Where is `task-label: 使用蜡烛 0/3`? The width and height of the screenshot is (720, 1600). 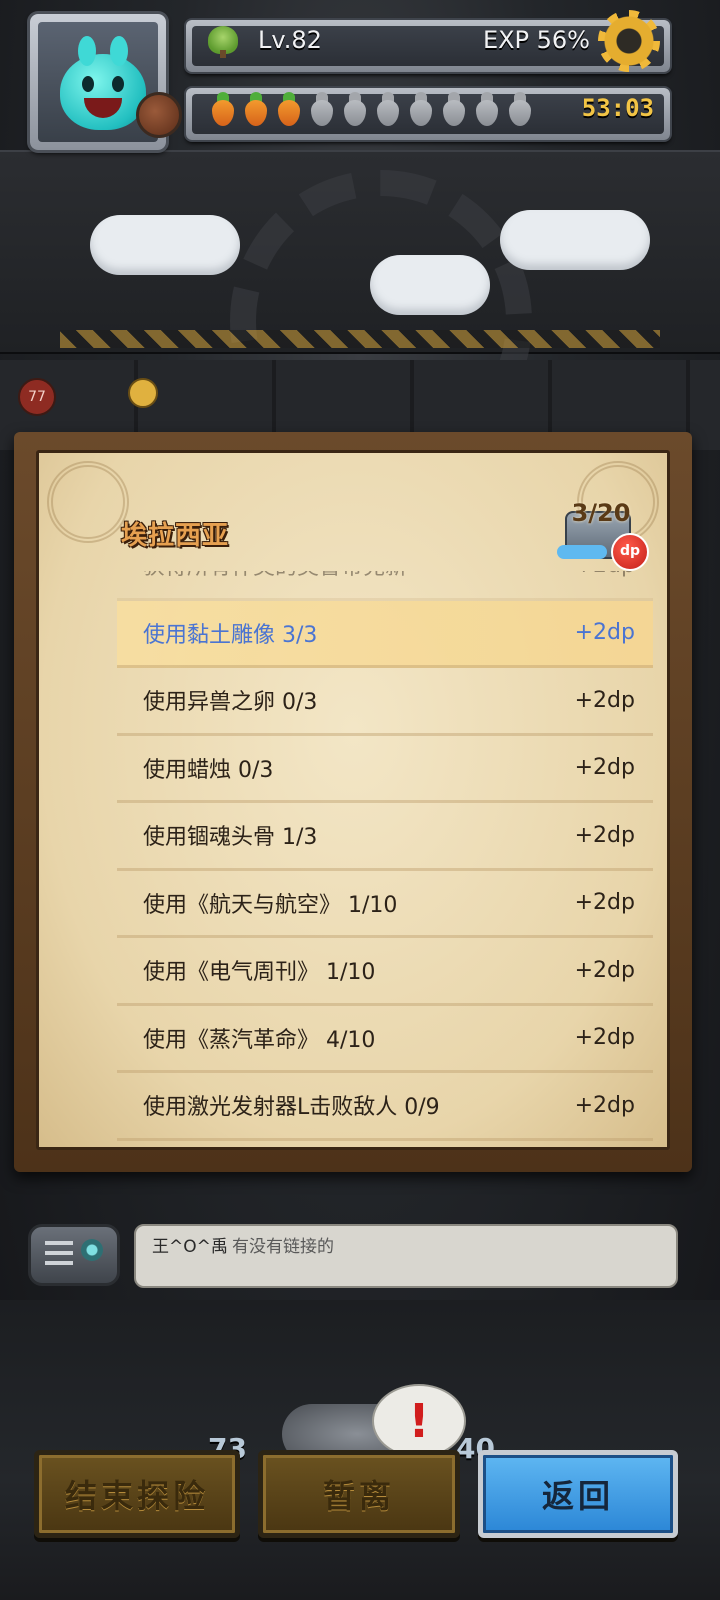
task-label: 使用蜡烛 0/3 is located at coordinates (208, 770).